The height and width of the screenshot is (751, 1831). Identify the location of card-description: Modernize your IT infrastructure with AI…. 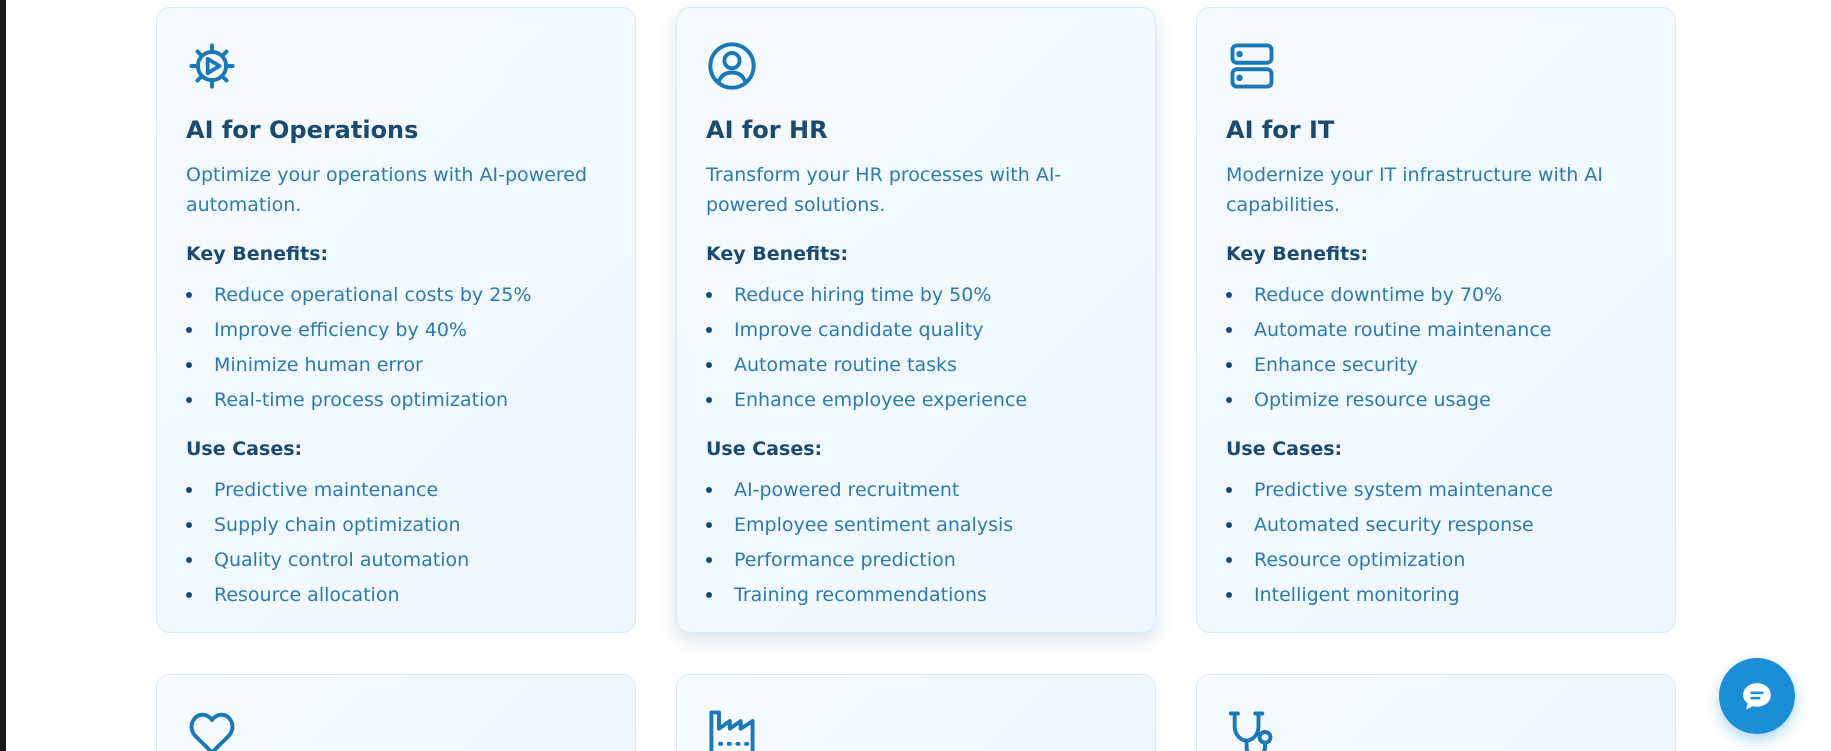
(1414, 190).